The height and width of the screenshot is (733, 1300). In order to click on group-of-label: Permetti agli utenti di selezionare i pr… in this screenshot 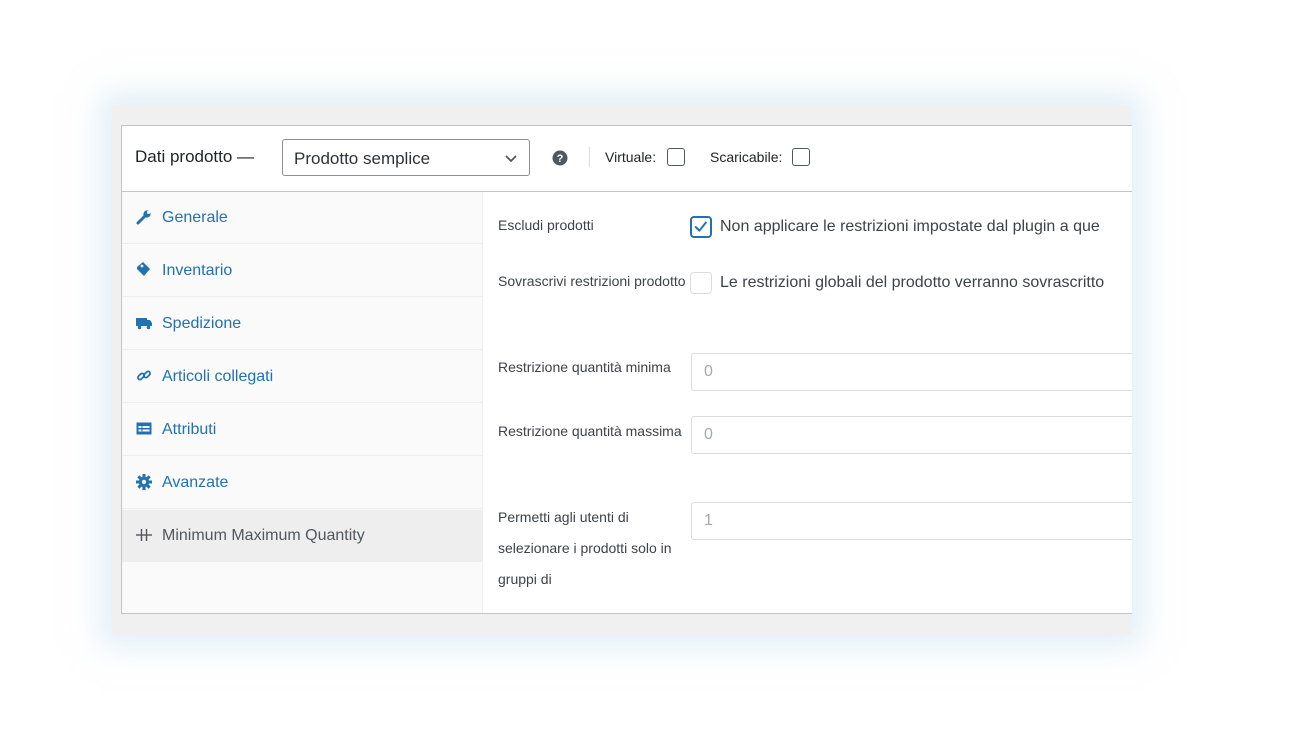, I will do `click(585, 548)`.